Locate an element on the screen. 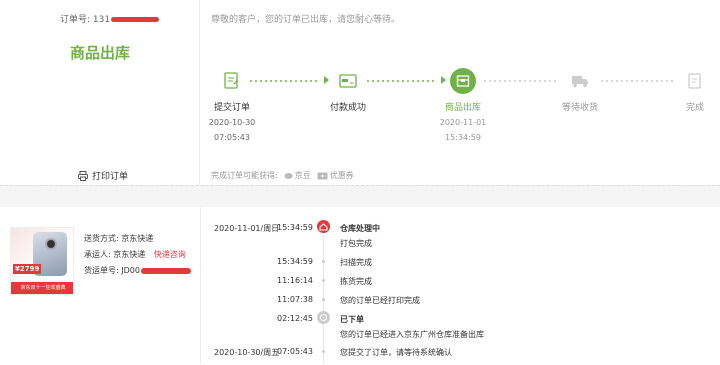  timeline-entry: 您的订单已经进入京东广州仓库准备出库 is located at coordinates (412, 334).